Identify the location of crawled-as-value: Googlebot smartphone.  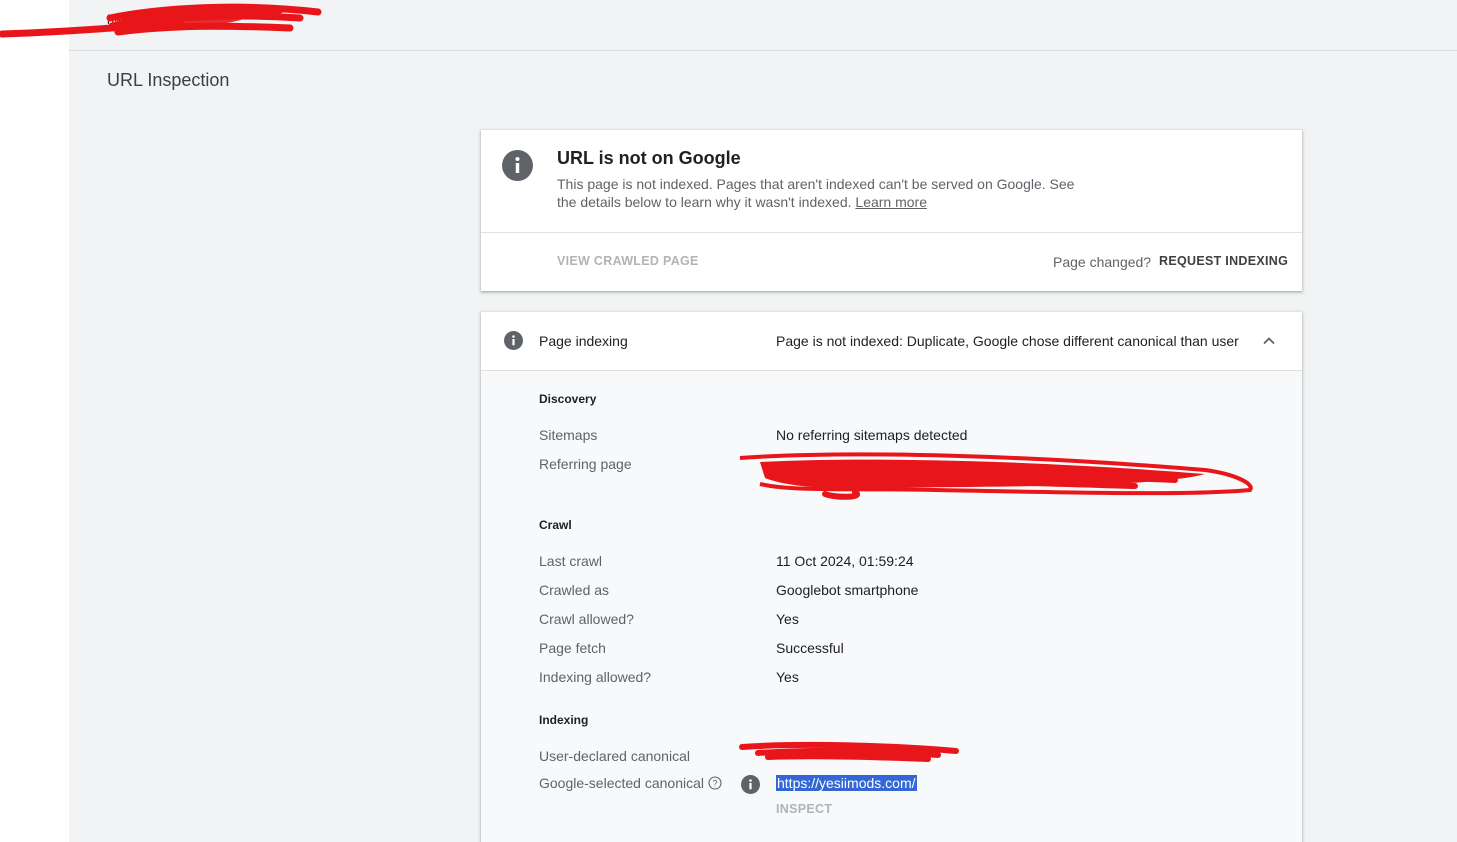
(847, 590).